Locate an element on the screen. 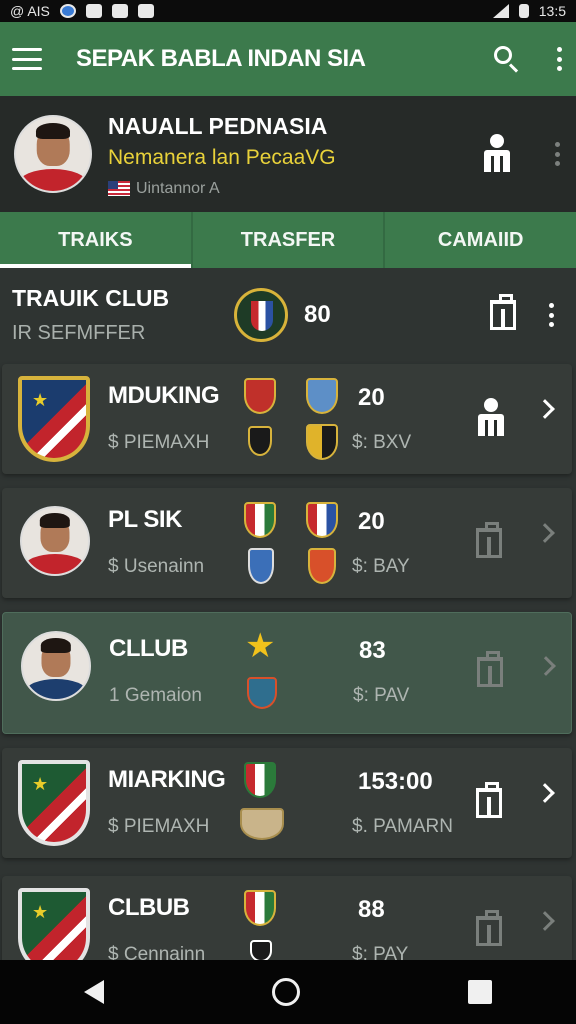 The image size is (576, 1024). club-card: ★ MIARKING $ PIEMAXH 153:00 $. PAMARN is located at coordinates (287, 803).